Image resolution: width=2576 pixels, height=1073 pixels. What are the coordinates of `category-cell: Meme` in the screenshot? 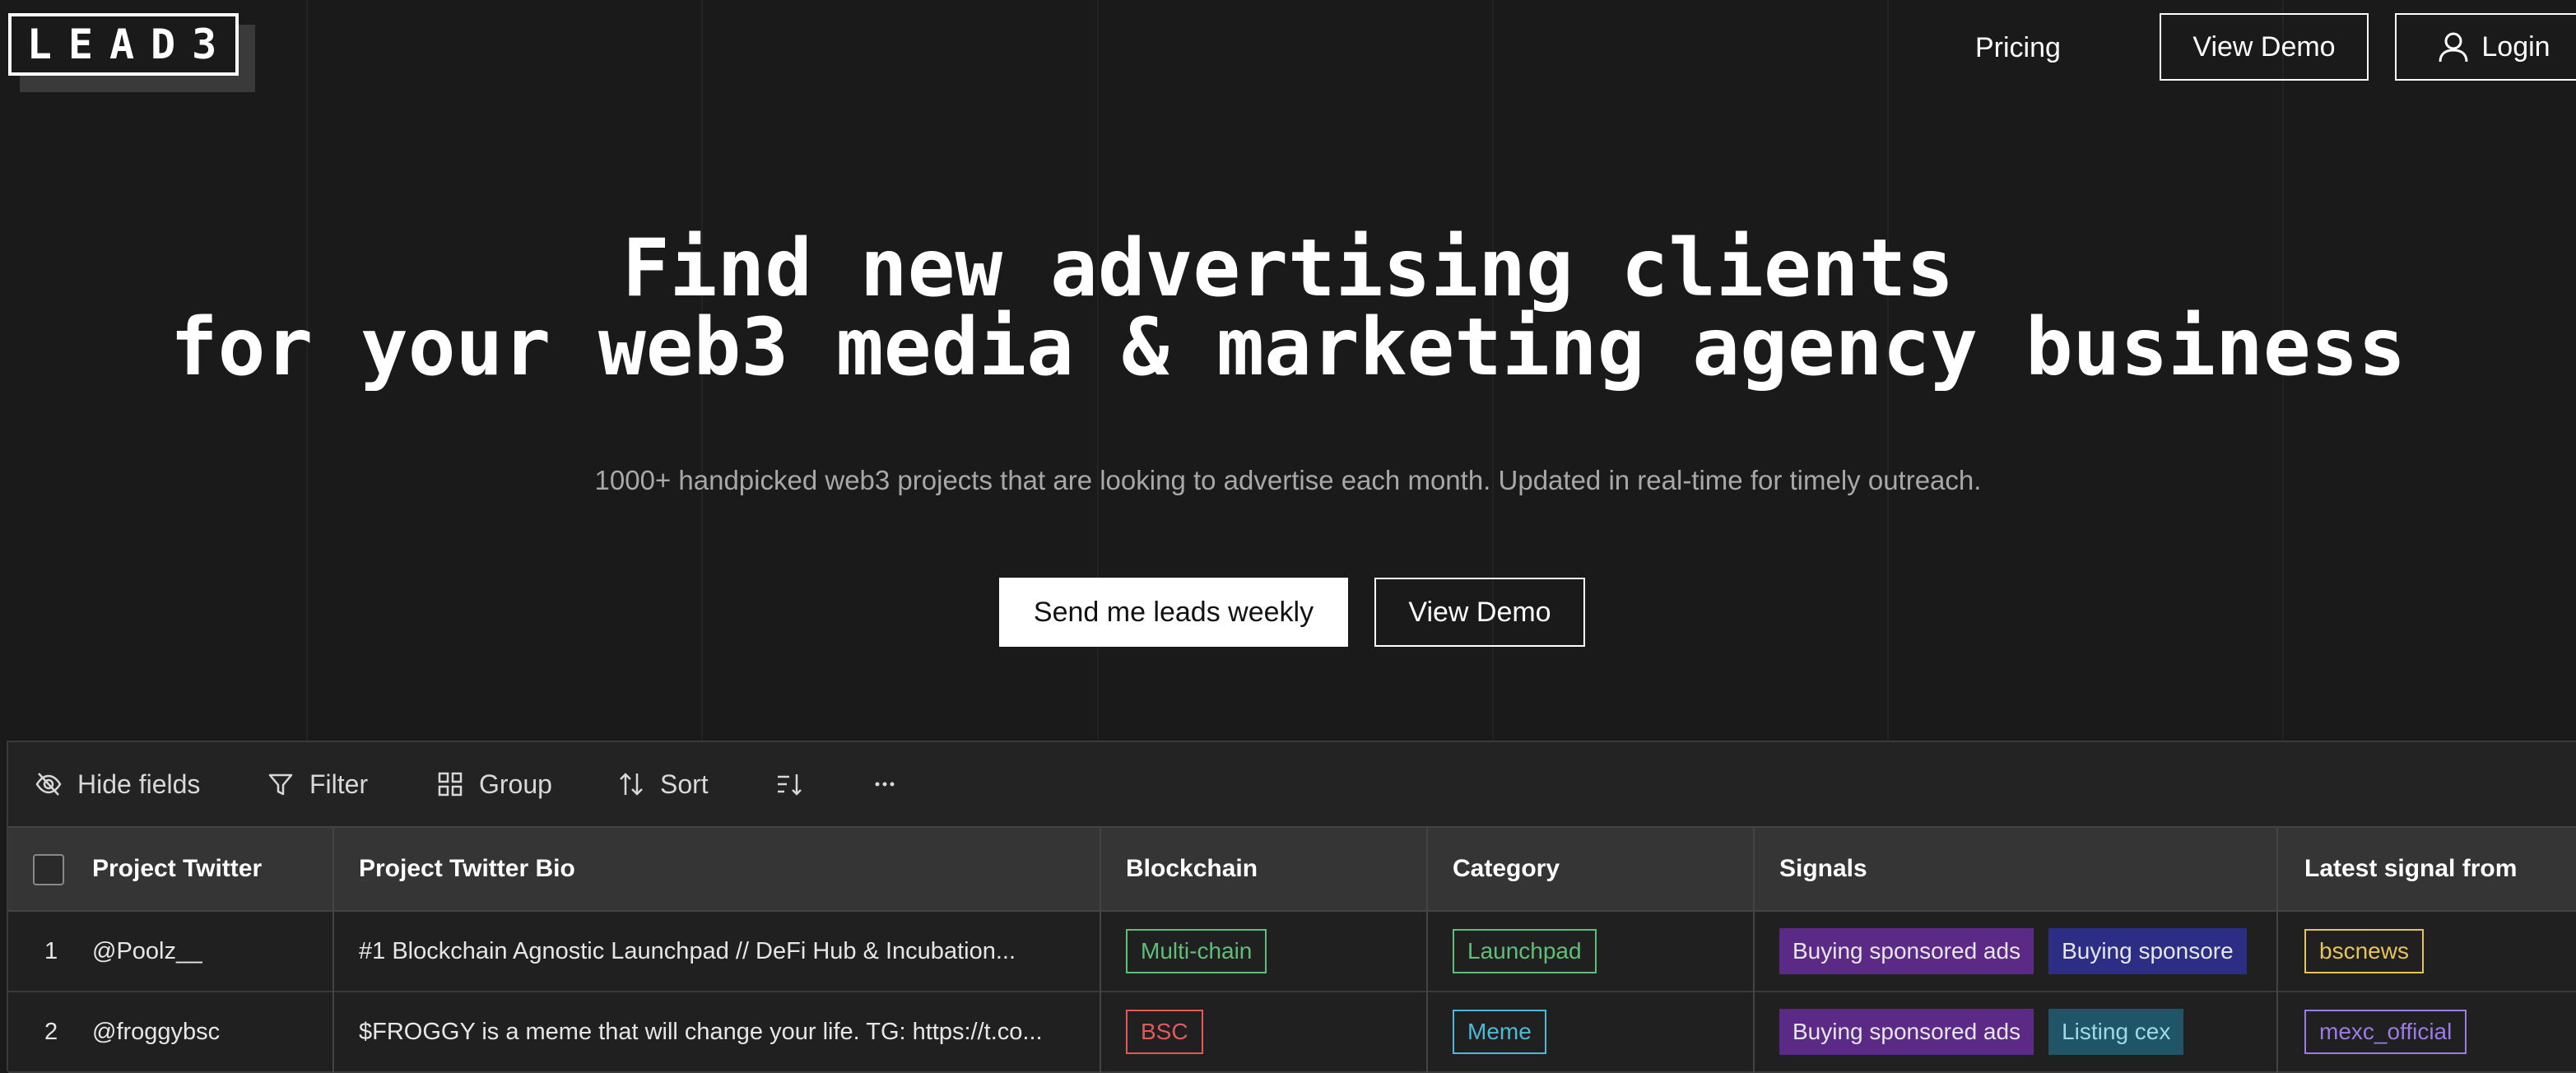 It's located at (1507, 1031).